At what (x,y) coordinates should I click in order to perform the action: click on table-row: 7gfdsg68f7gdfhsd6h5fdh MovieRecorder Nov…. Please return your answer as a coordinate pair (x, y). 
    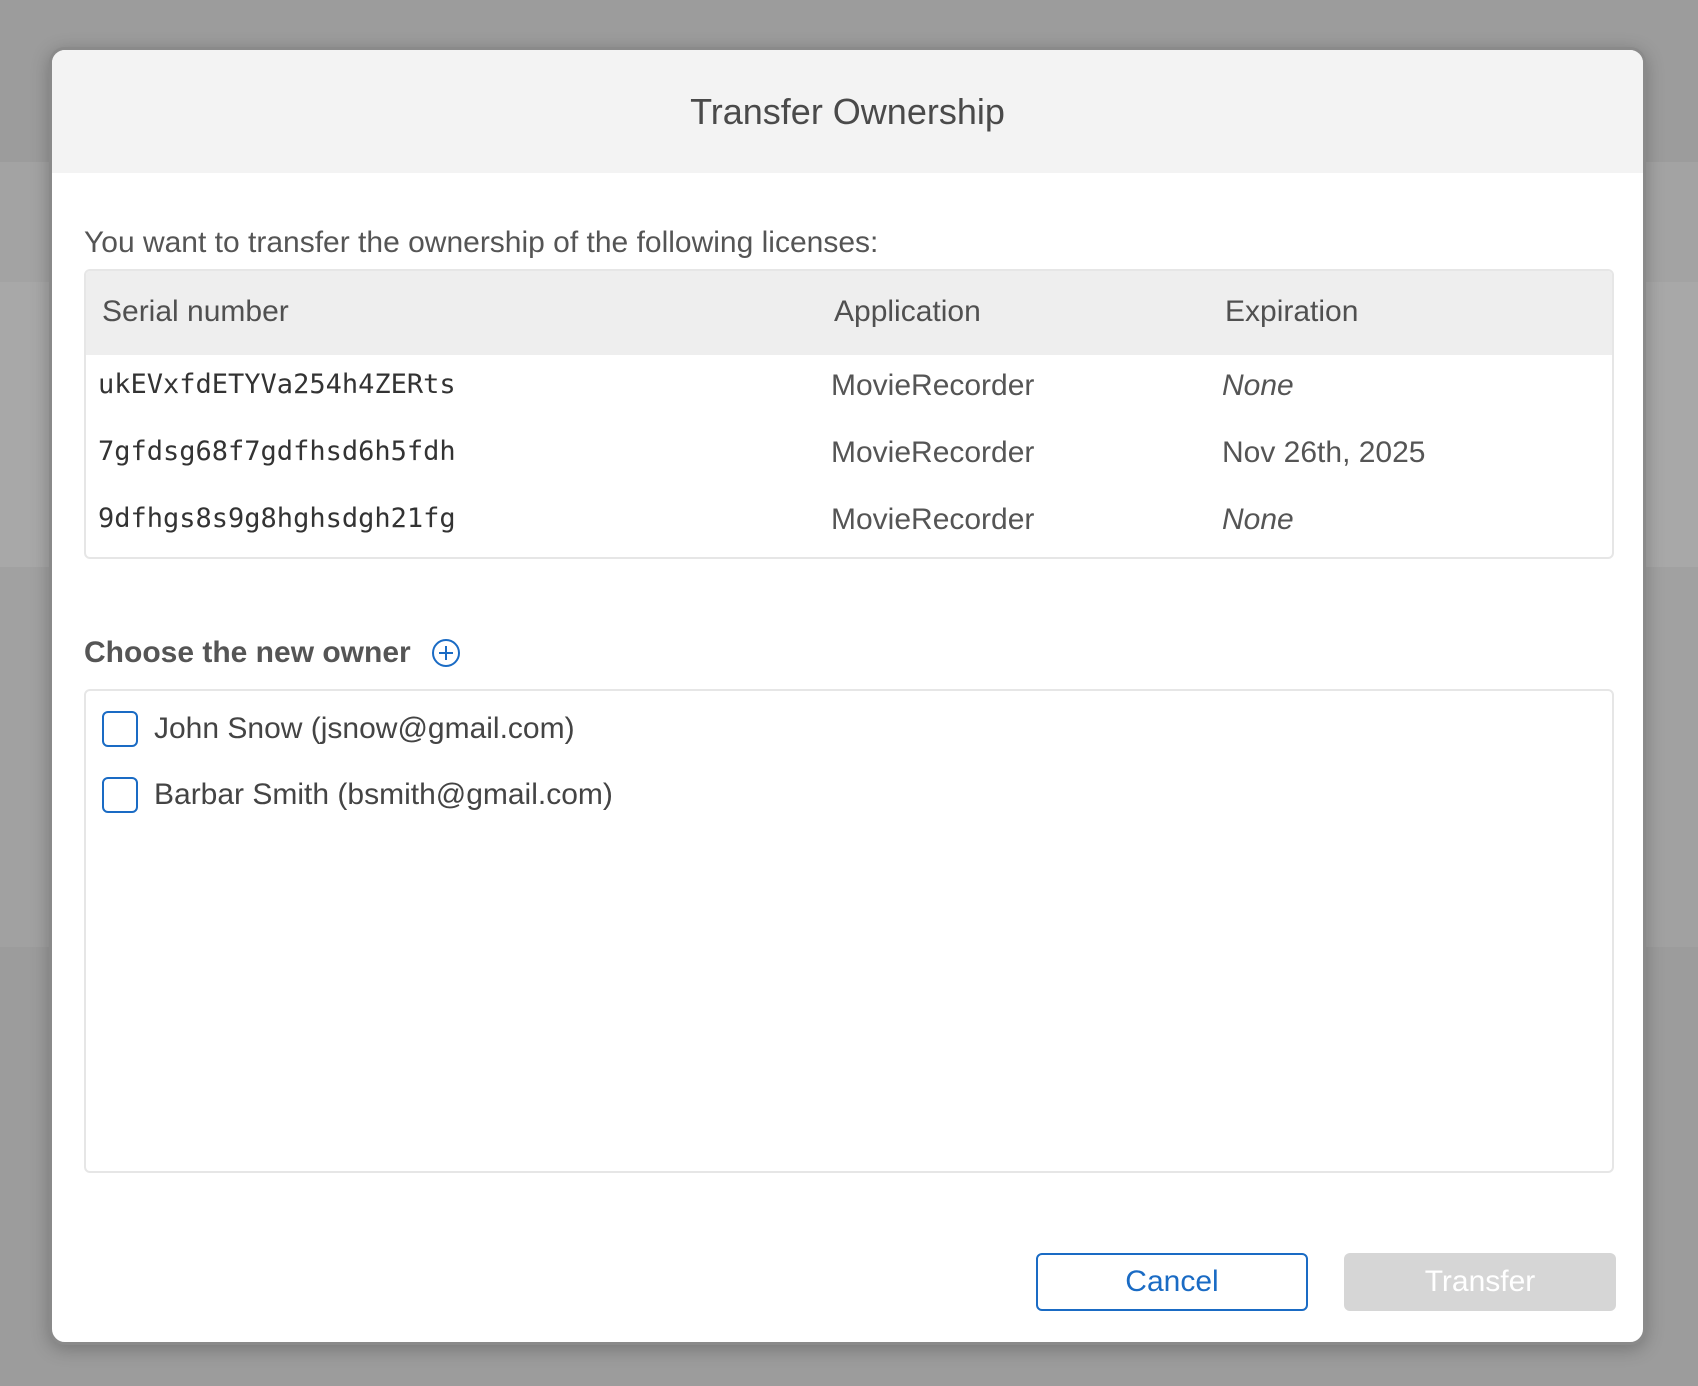
    Looking at the image, I should click on (849, 455).